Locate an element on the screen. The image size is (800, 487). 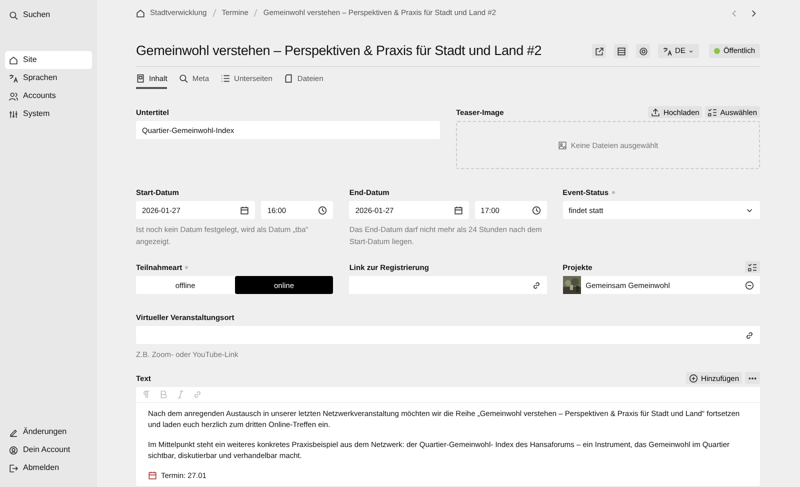
plus-icon is located at coordinates (693, 378).